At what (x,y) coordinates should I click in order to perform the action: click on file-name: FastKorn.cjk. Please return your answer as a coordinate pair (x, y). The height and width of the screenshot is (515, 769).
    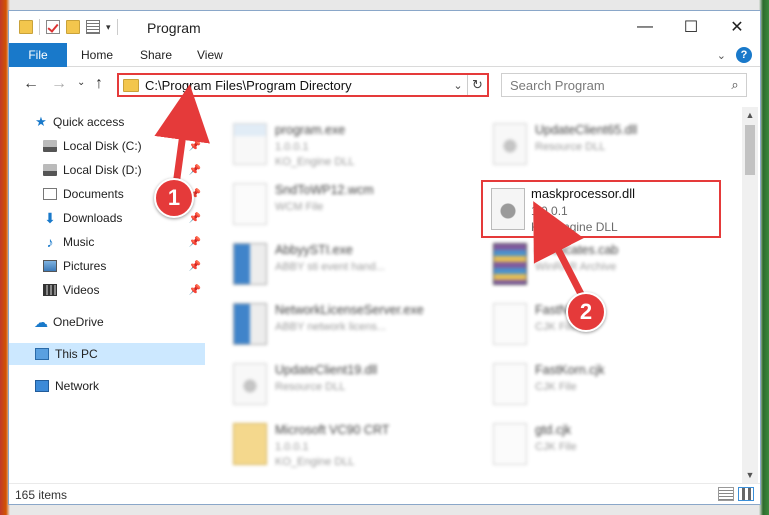
    Looking at the image, I should click on (570, 370).